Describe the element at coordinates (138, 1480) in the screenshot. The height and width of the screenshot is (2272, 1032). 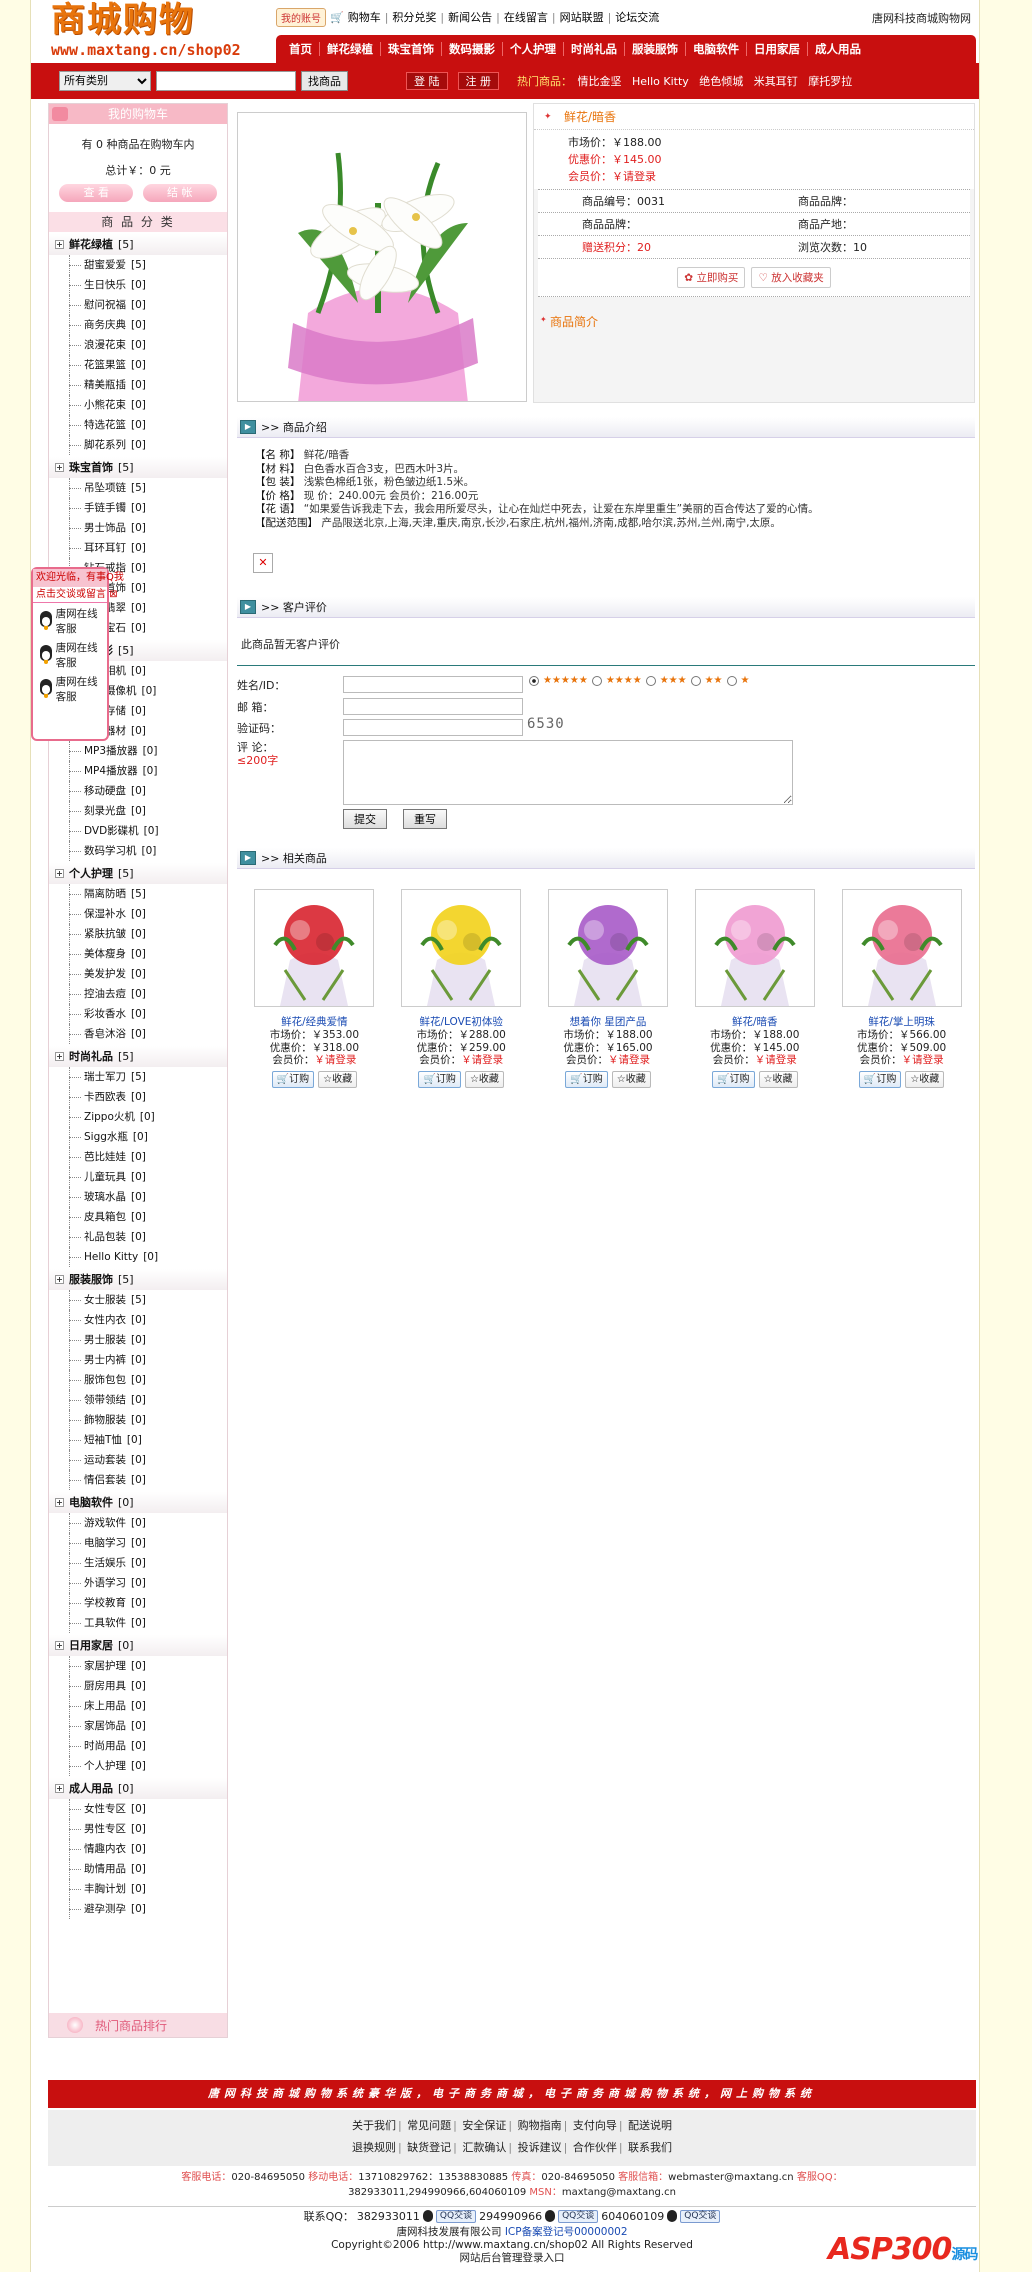
I see `subcategory-item: 情侣套装 [0]` at that location.